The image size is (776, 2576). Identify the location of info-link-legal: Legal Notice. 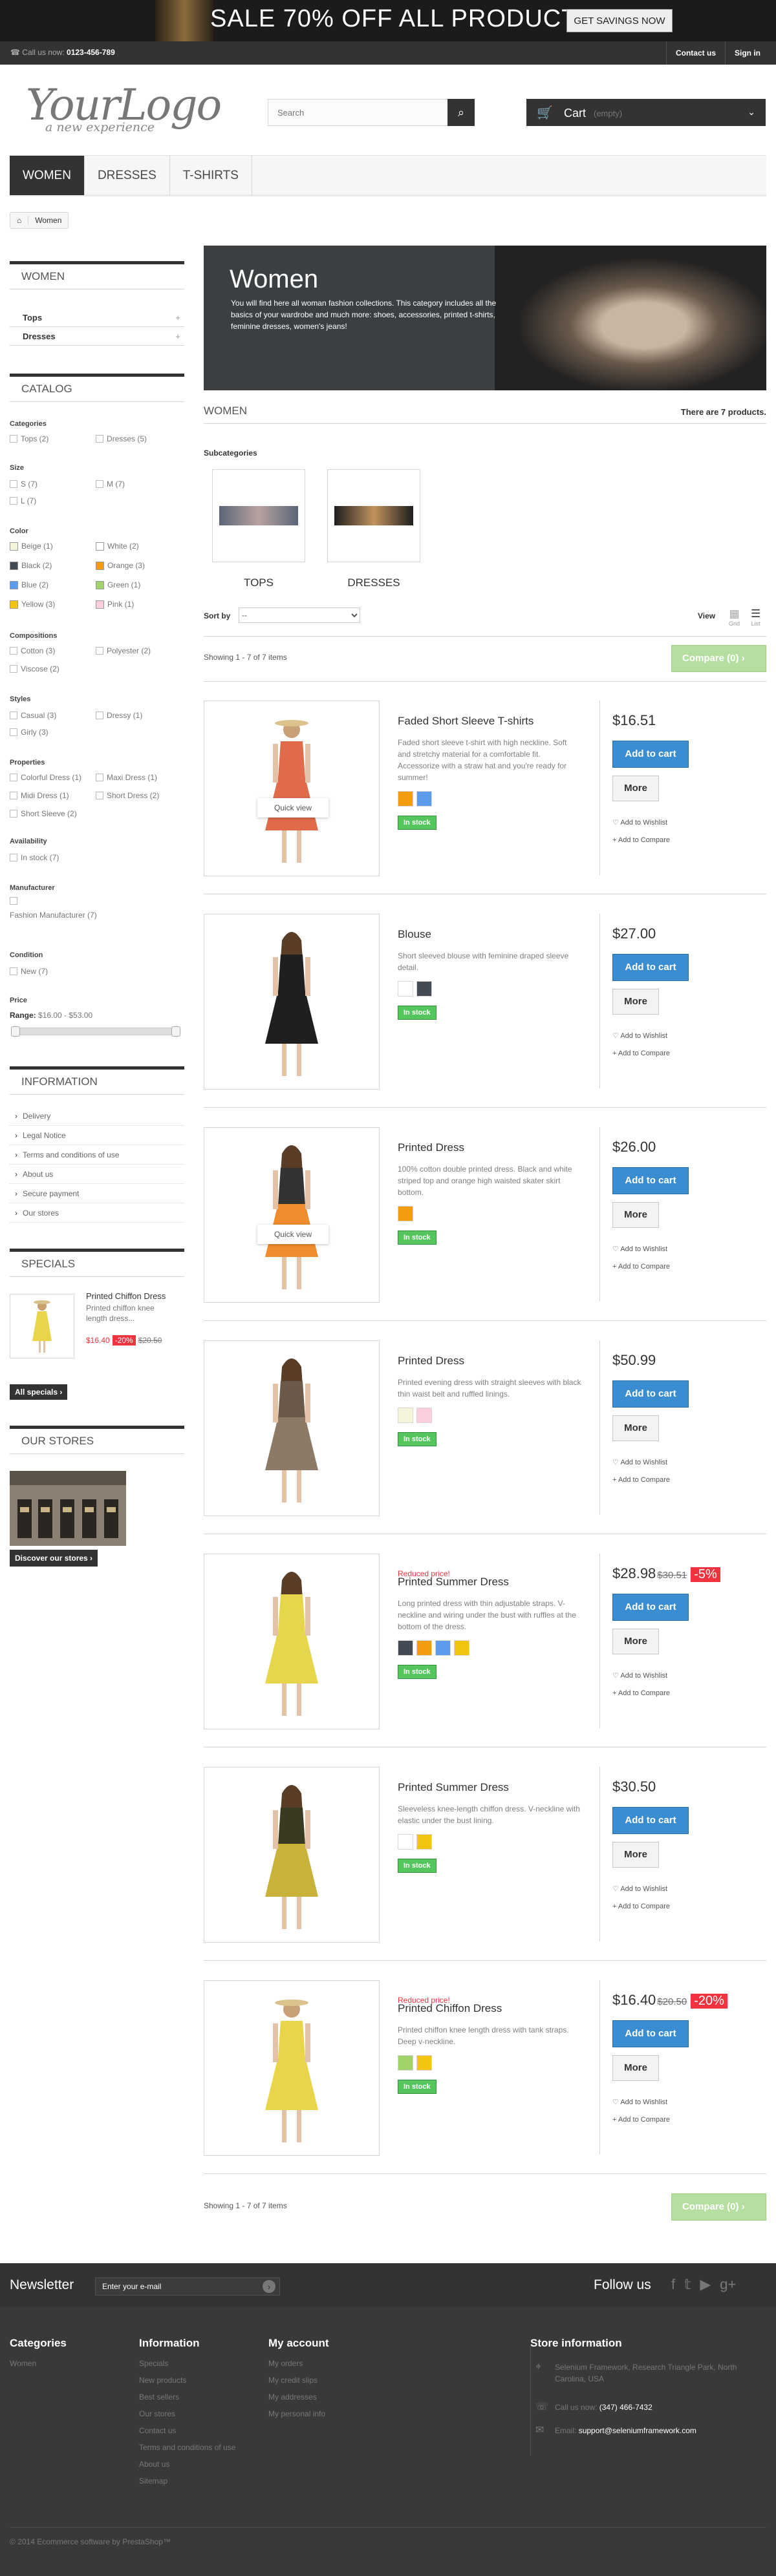
(97, 1135).